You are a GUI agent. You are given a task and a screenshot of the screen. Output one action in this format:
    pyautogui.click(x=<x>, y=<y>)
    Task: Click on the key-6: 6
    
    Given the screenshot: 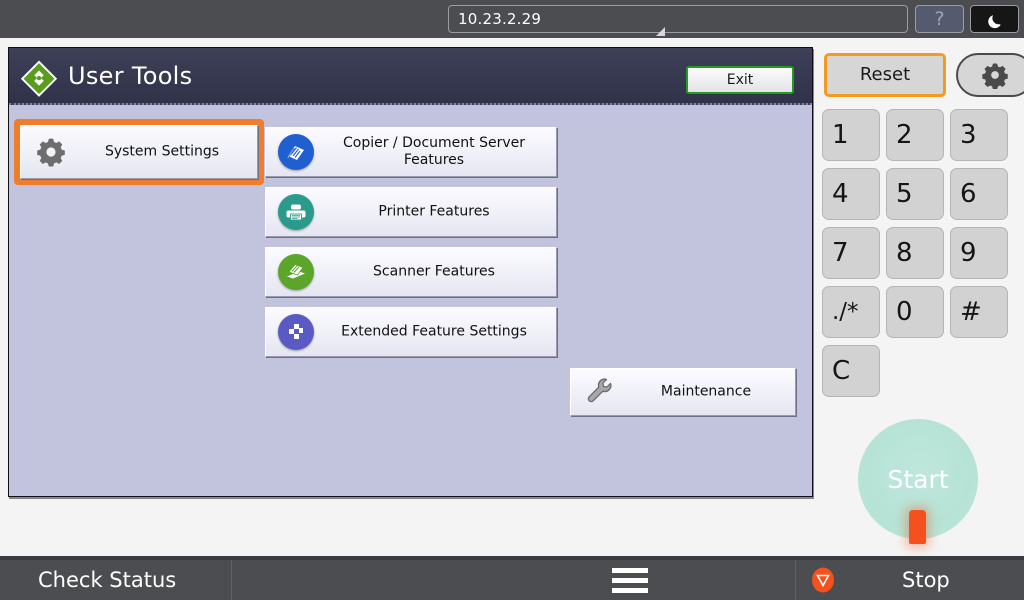 What is the action you would take?
    pyautogui.click(x=979, y=194)
    